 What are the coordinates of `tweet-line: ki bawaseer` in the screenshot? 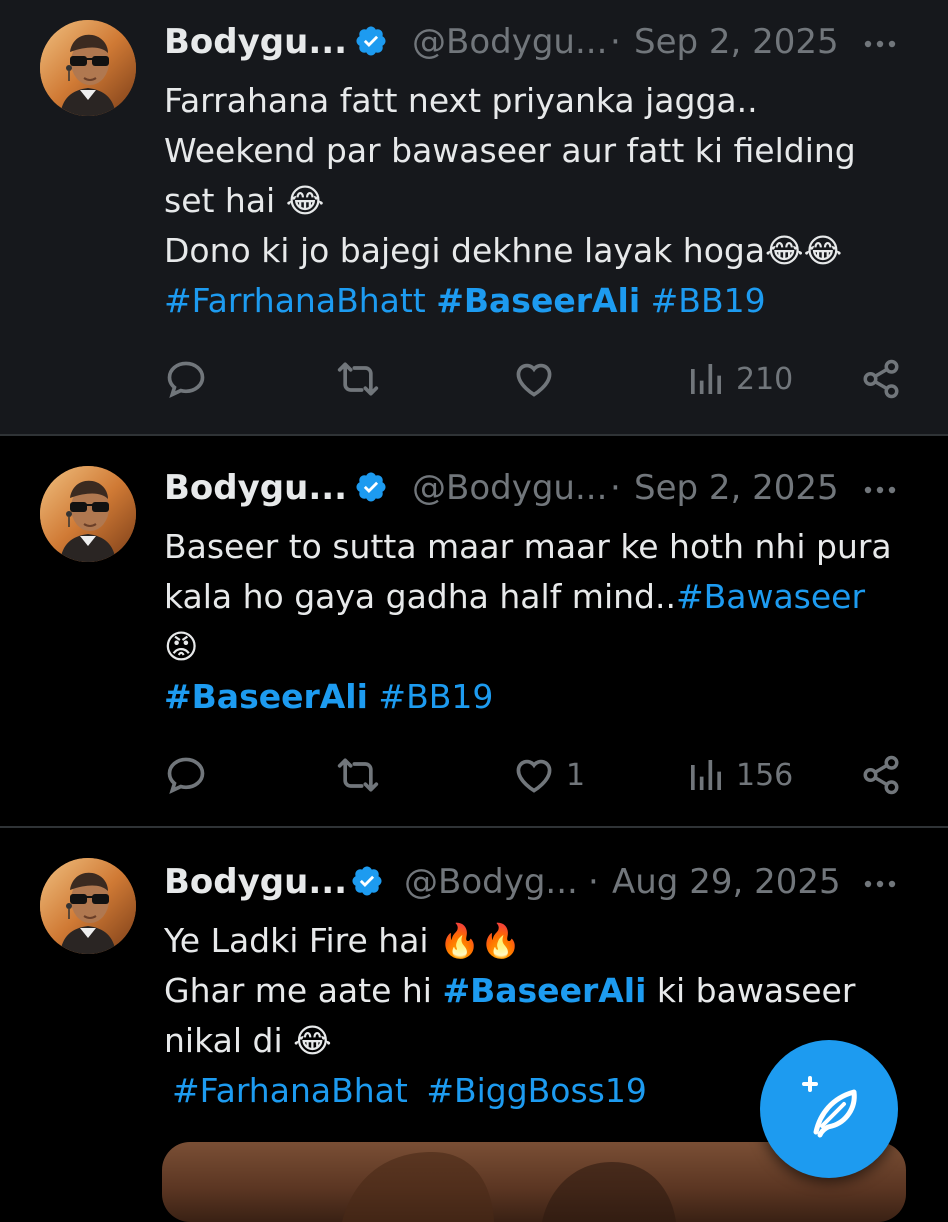 It's located at (756, 990).